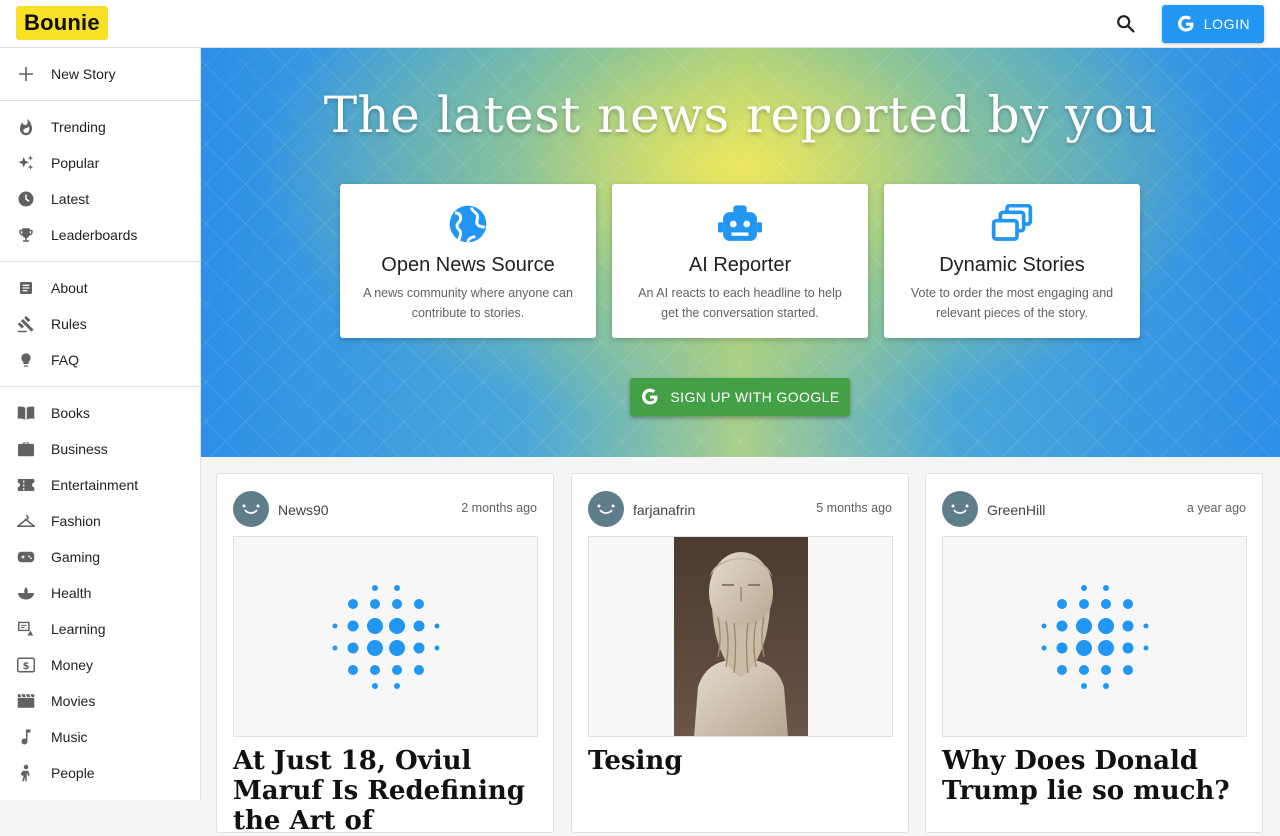 Image resolution: width=1280 pixels, height=836 pixels. Describe the element at coordinates (100, 737) in the screenshot. I see `sidebar-item-music: Music` at that location.